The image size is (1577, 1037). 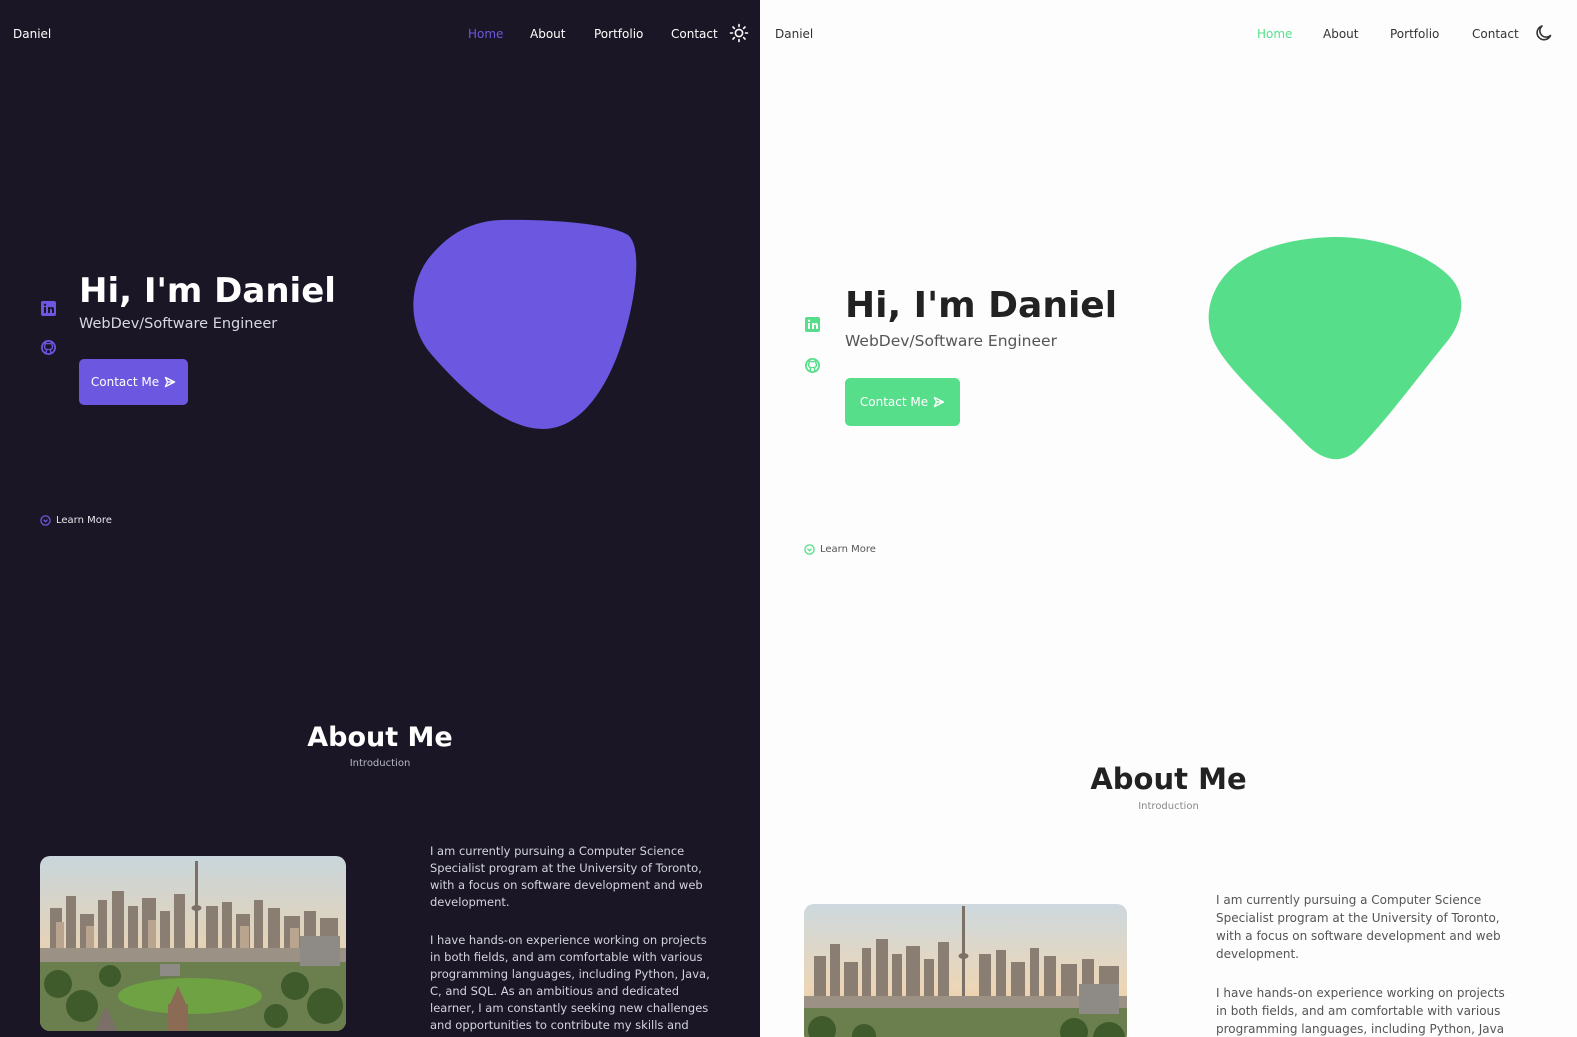 I want to click on sun-icon, so click(x=739, y=33).